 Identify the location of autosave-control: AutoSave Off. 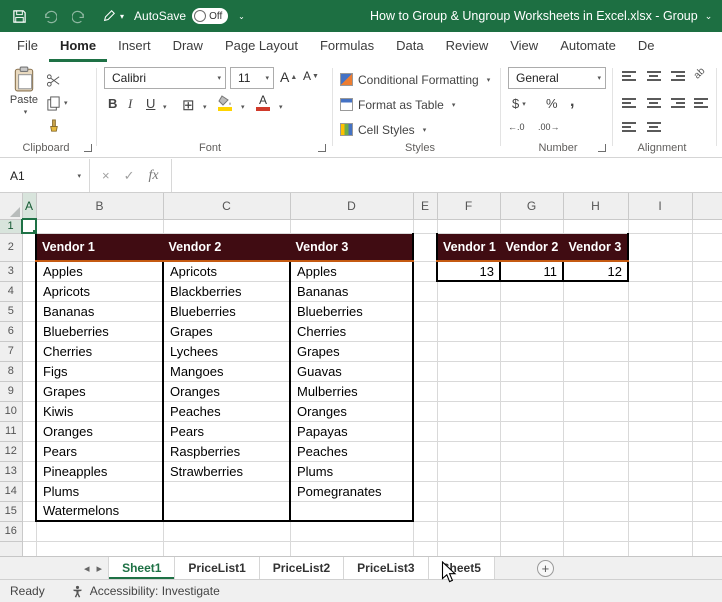
(181, 16).